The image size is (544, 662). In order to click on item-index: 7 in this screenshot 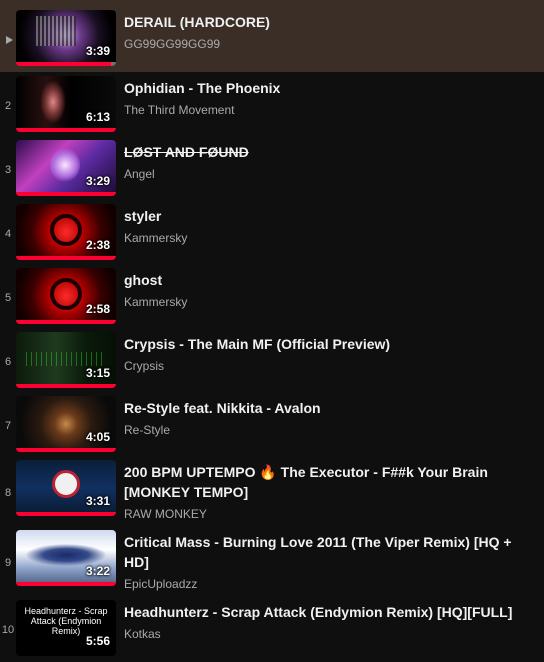, I will do `click(8, 426)`.